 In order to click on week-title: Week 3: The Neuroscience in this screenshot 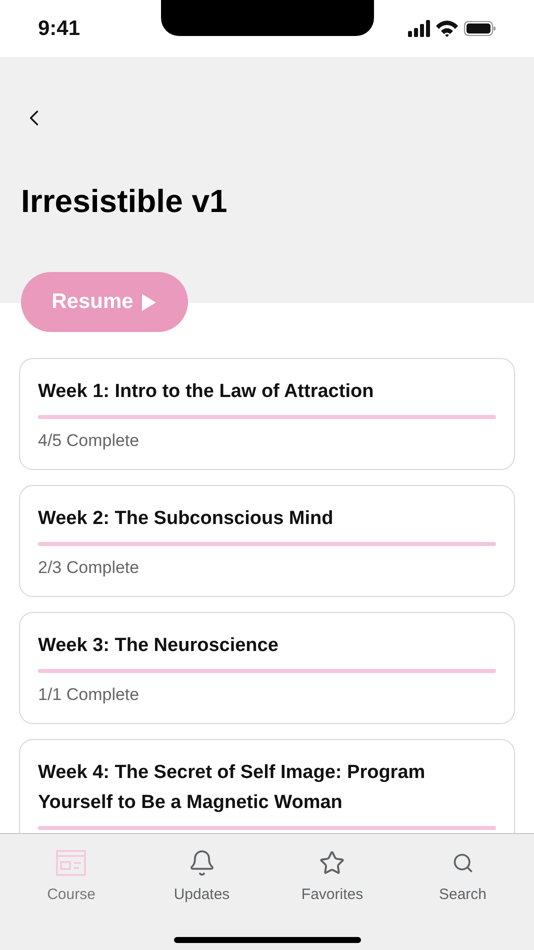, I will do `click(159, 646)`.